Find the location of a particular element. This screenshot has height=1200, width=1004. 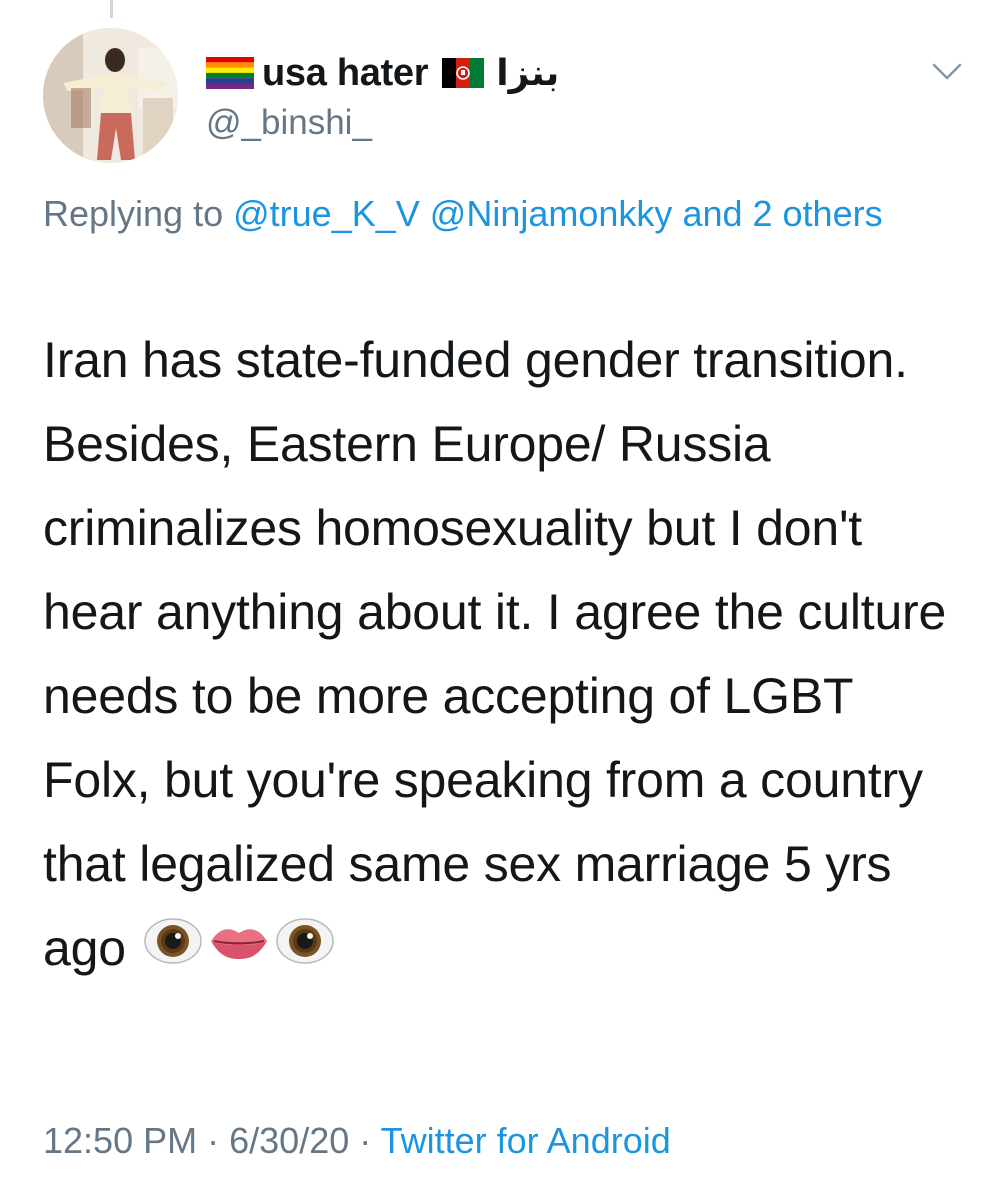

mention-link: @Ninjamonkky is located at coordinates (551, 213).